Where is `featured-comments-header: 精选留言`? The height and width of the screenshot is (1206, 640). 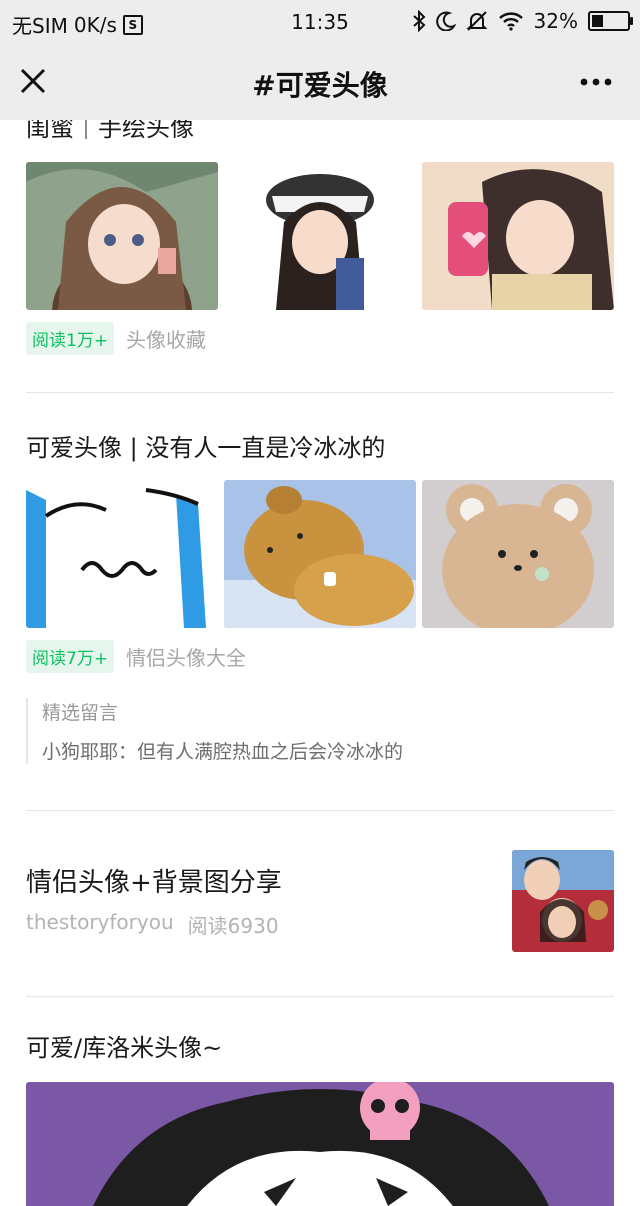 featured-comments-header: 精选留言 is located at coordinates (80, 713).